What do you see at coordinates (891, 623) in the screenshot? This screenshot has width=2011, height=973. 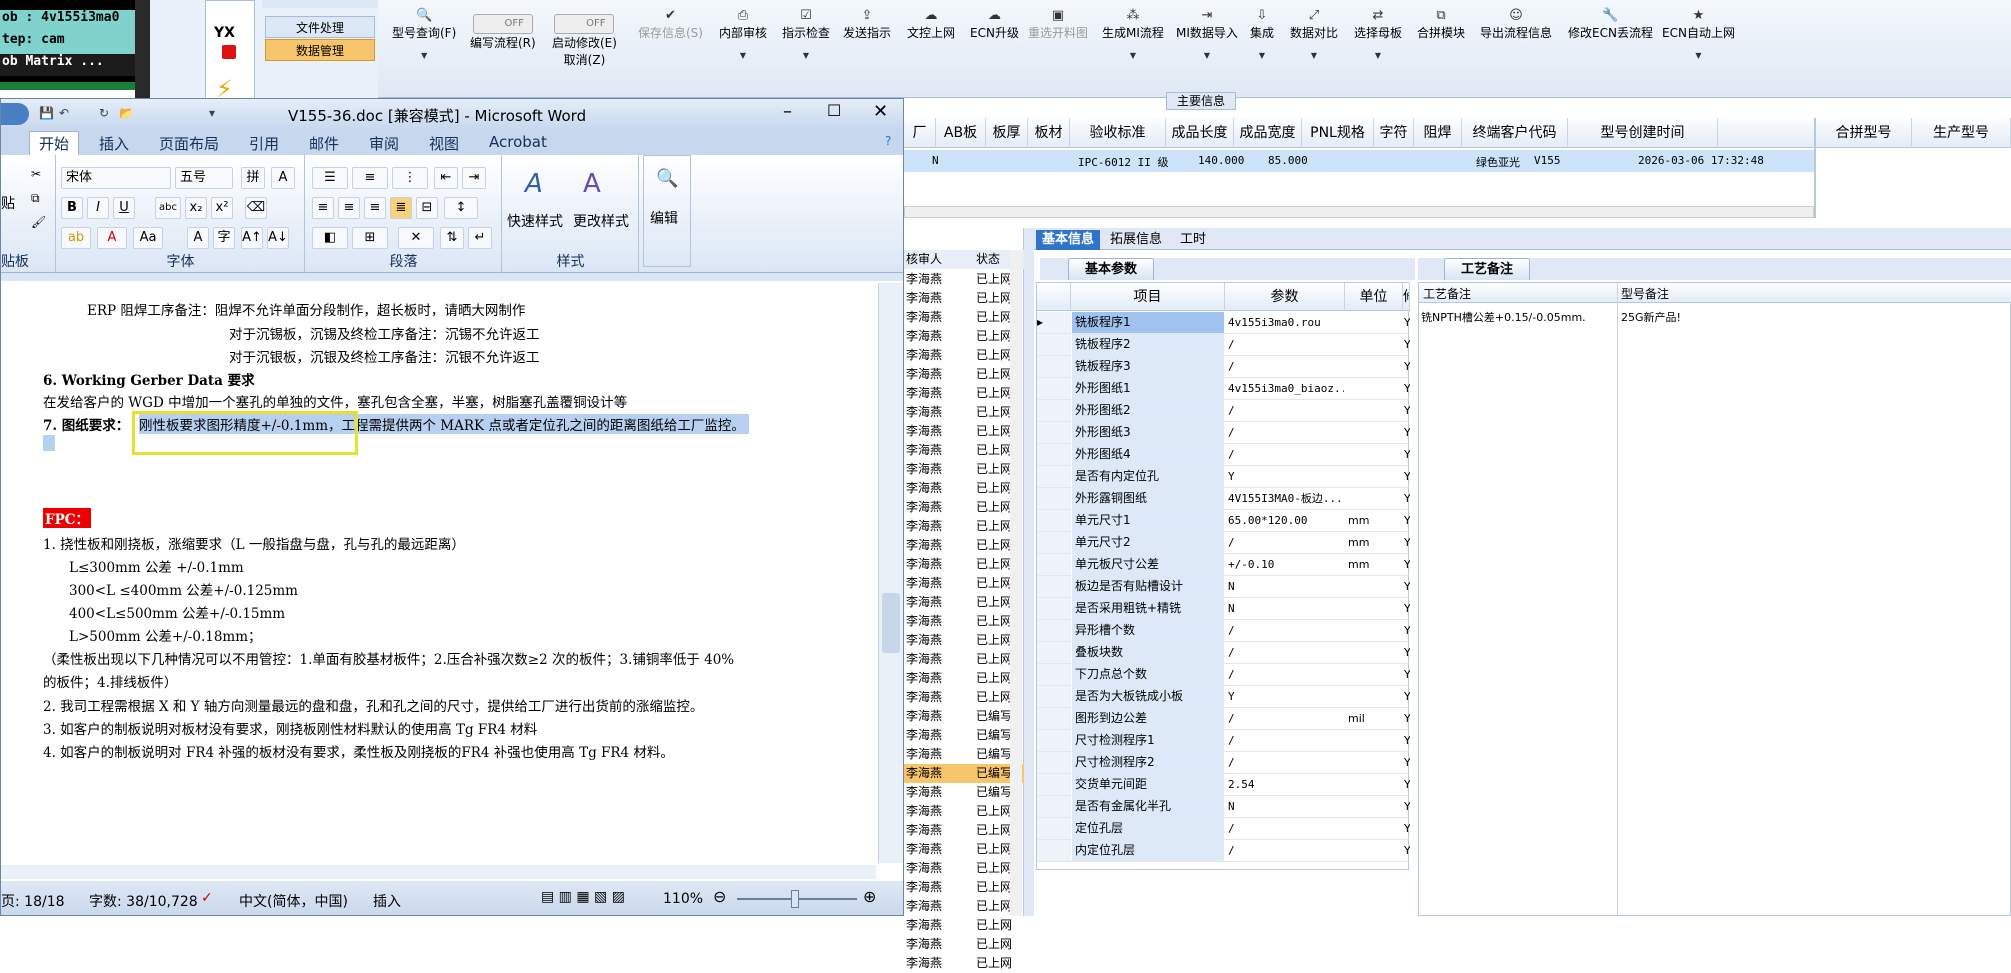 I see `scroll-thumb` at bounding box center [891, 623].